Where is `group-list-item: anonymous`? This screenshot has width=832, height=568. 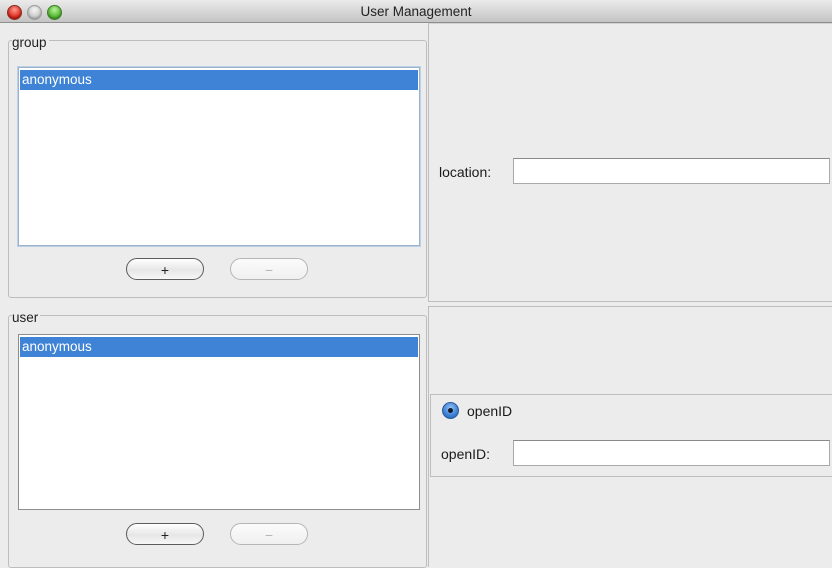
group-list-item: anonymous is located at coordinates (219, 80).